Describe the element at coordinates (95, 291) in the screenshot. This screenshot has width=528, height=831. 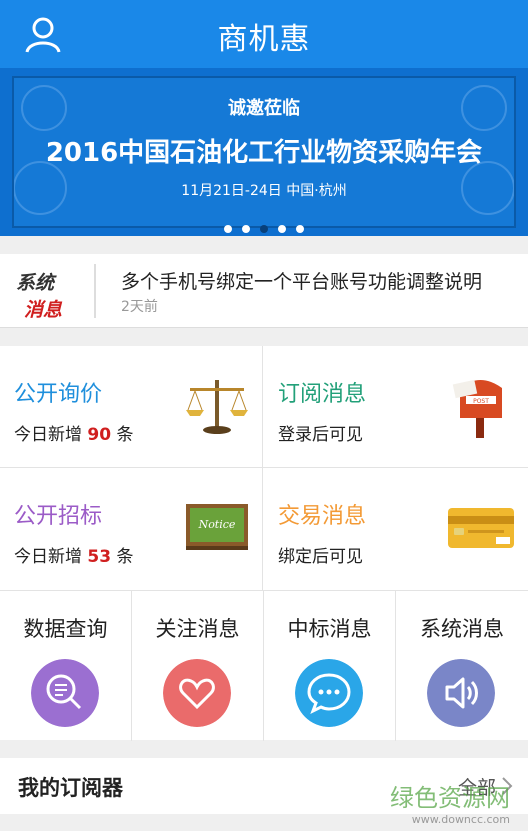
I see `divider` at that location.